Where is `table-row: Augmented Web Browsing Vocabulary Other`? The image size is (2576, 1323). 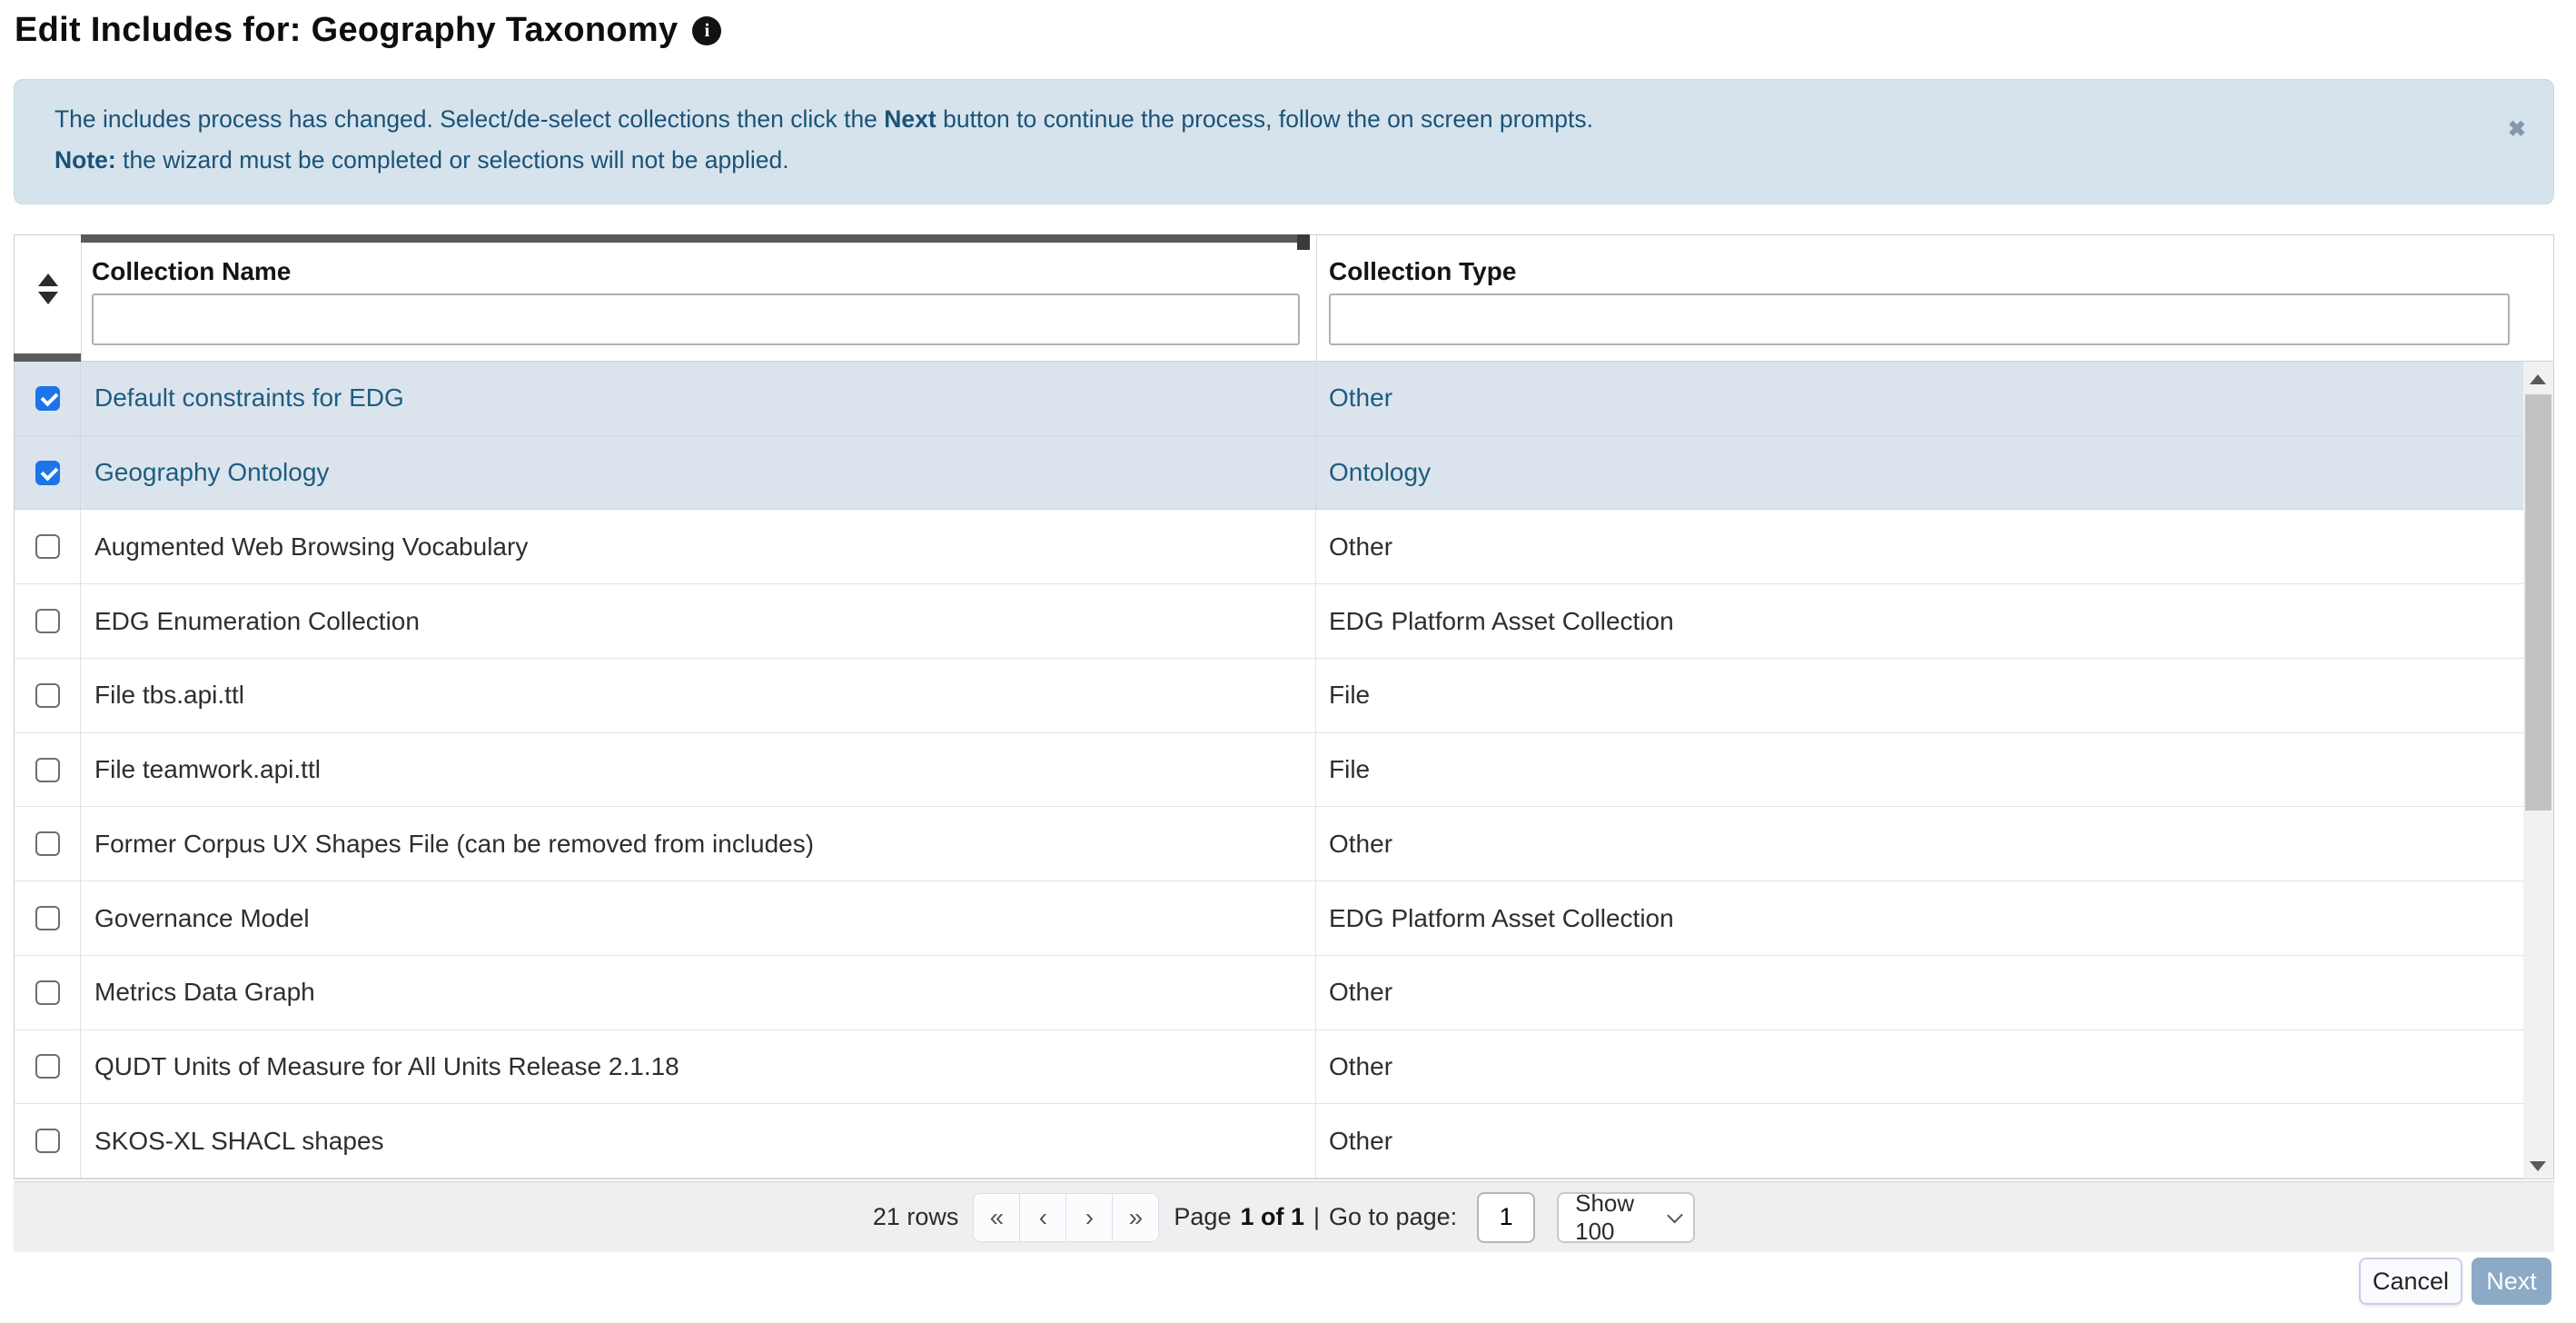
table-row: Augmented Web Browsing Vocabulary Other is located at coordinates (1284, 547).